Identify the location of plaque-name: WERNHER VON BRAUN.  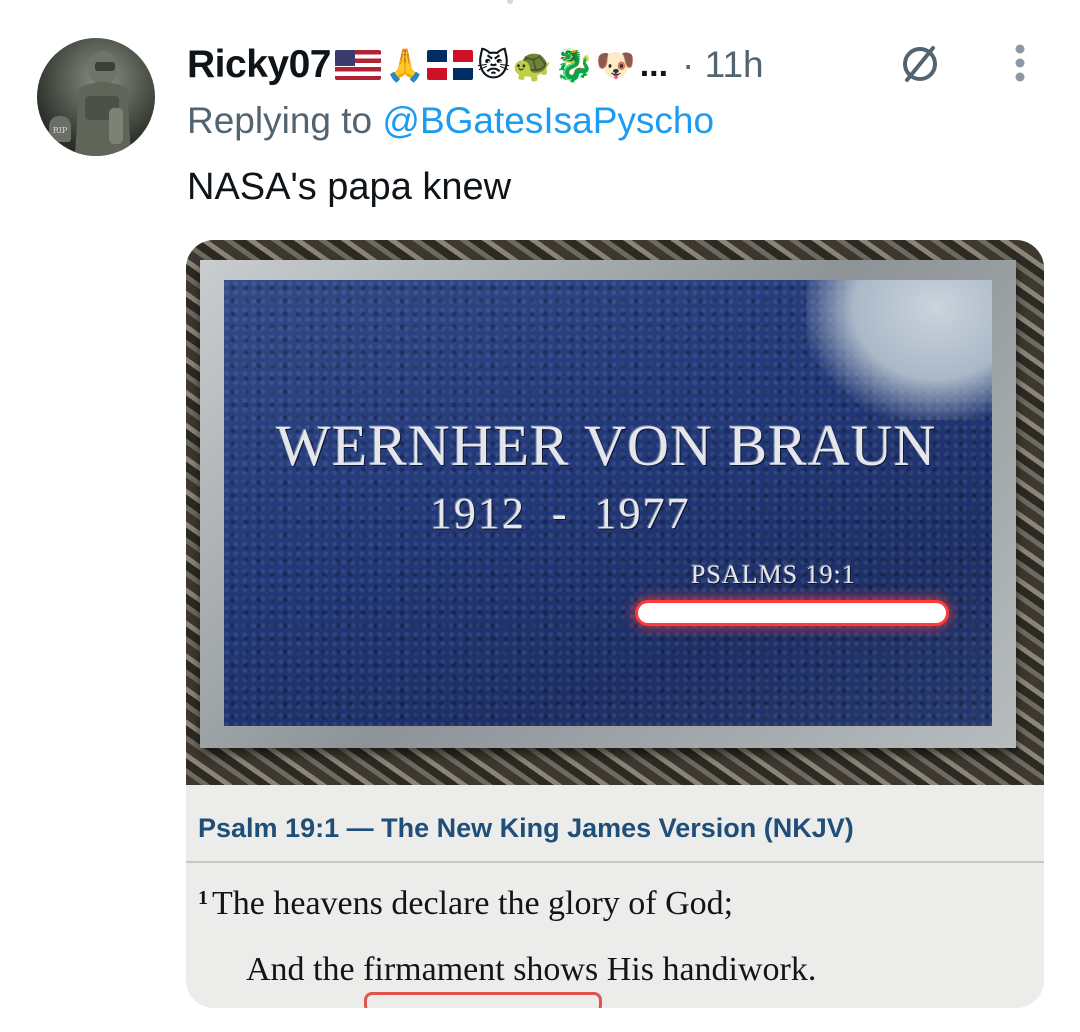
(606, 445).